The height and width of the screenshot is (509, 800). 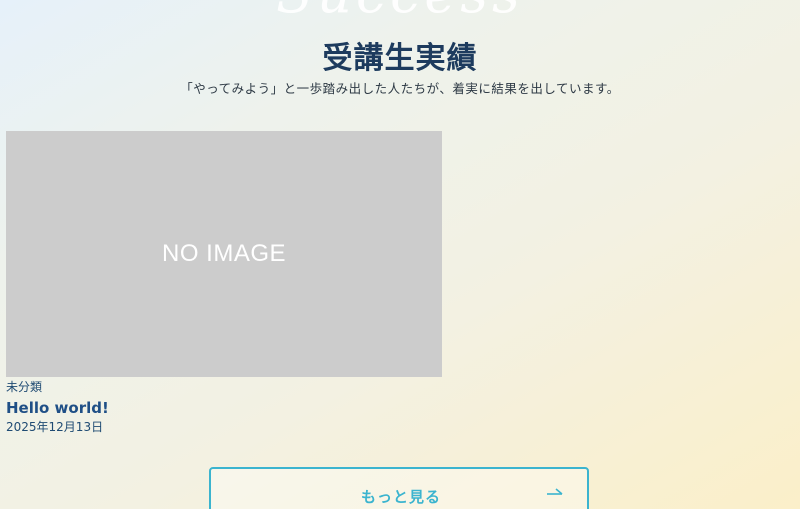 I want to click on more-button-label: もっと見る, so click(x=400, y=497).